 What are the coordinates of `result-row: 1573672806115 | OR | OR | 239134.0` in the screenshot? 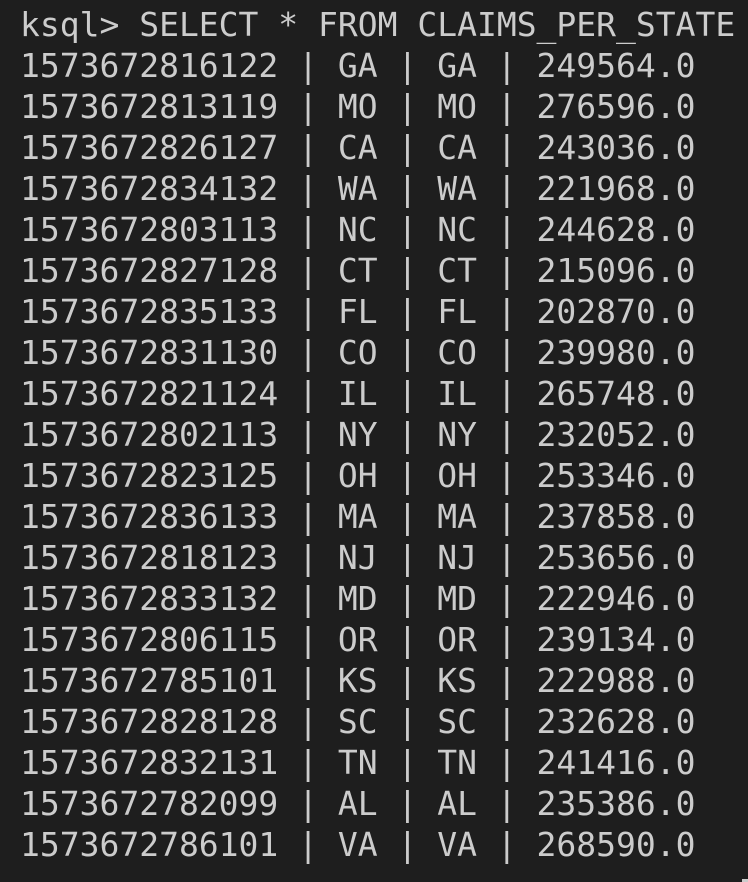 It's located at (358, 639).